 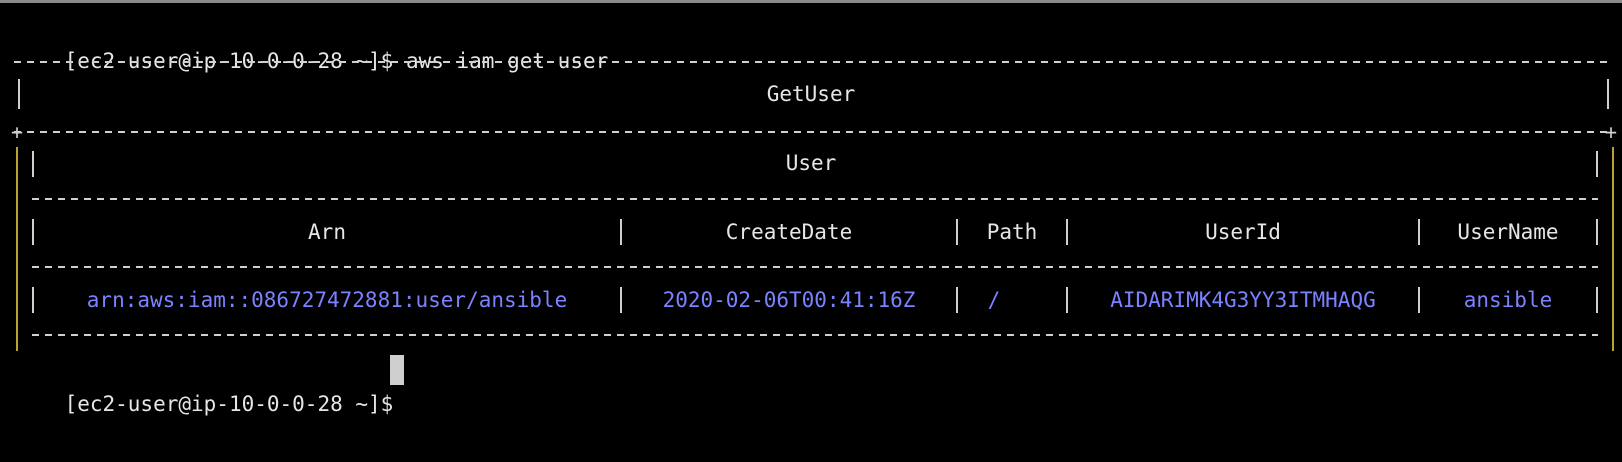 What do you see at coordinates (1243, 232) in the screenshot?
I see `column-header-userid: UserId` at bounding box center [1243, 232].